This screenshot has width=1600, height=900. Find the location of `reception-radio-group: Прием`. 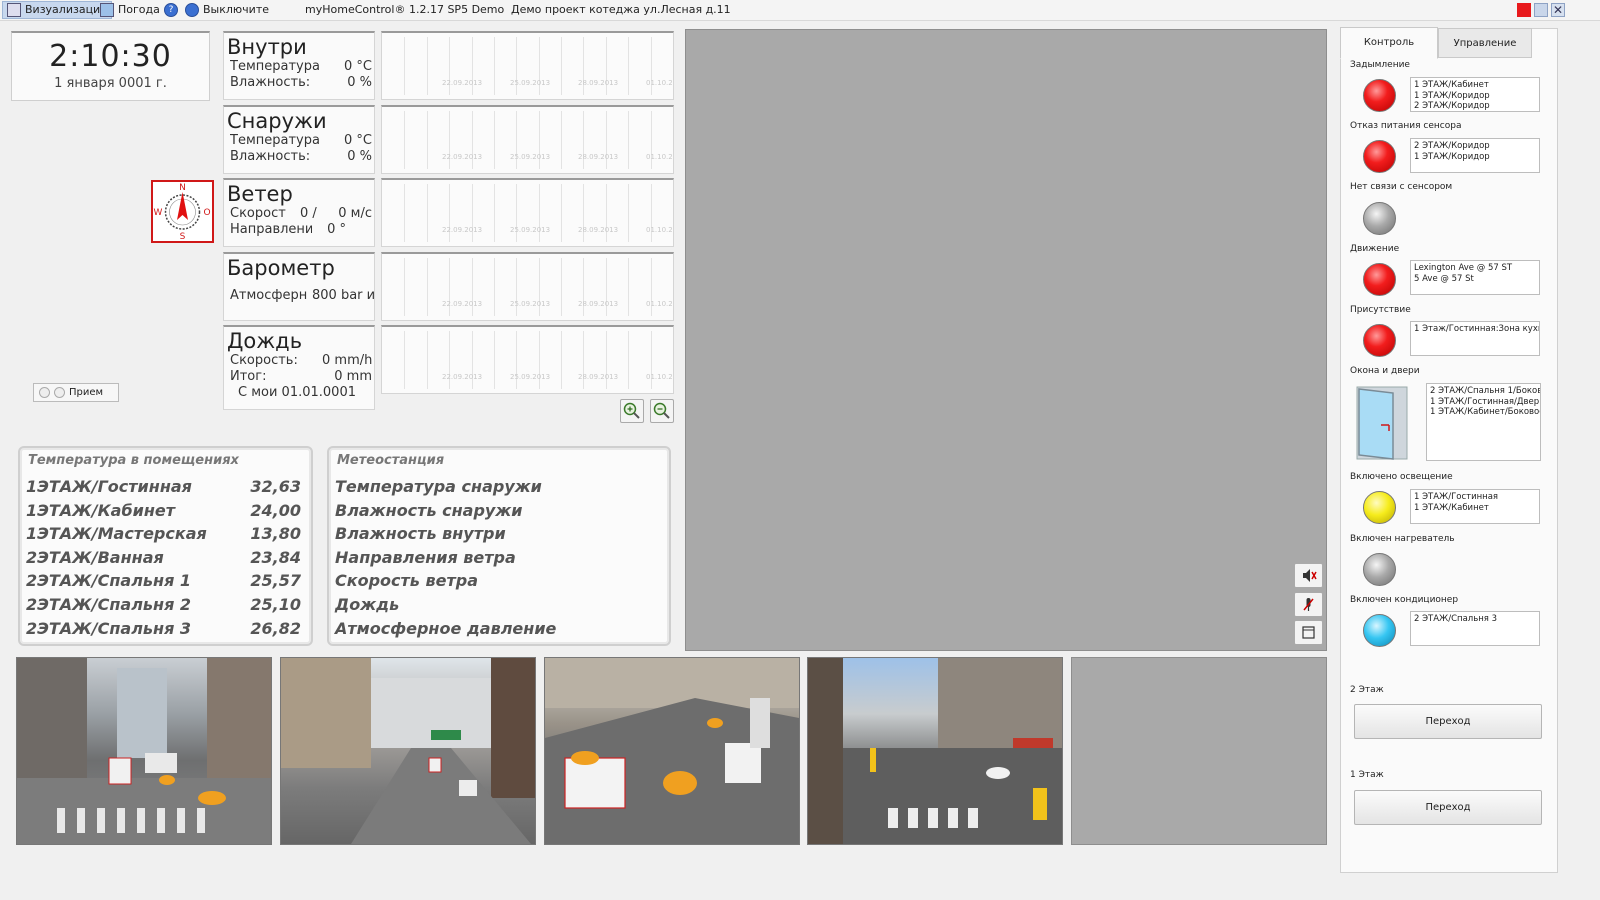

reception-radio-group: Прием is located at coordinates (76, 392).